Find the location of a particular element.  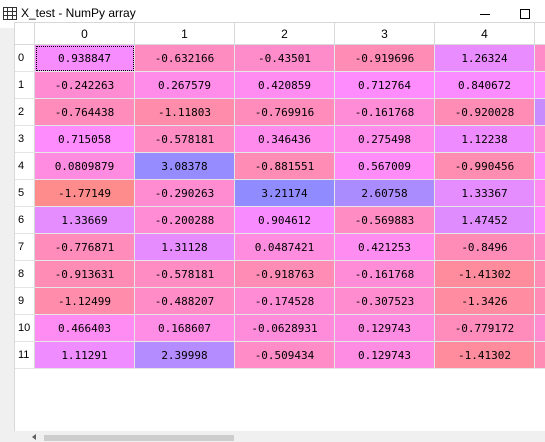

window-title: X_test - NumPy array is located at coordinates (78, 13).